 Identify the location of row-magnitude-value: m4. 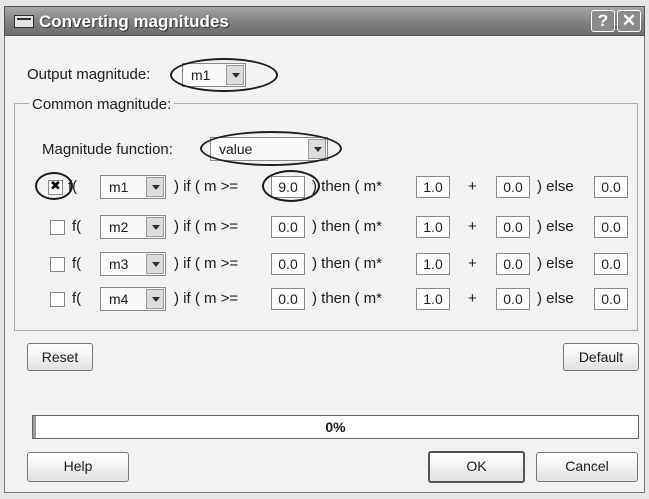
(119, 299).